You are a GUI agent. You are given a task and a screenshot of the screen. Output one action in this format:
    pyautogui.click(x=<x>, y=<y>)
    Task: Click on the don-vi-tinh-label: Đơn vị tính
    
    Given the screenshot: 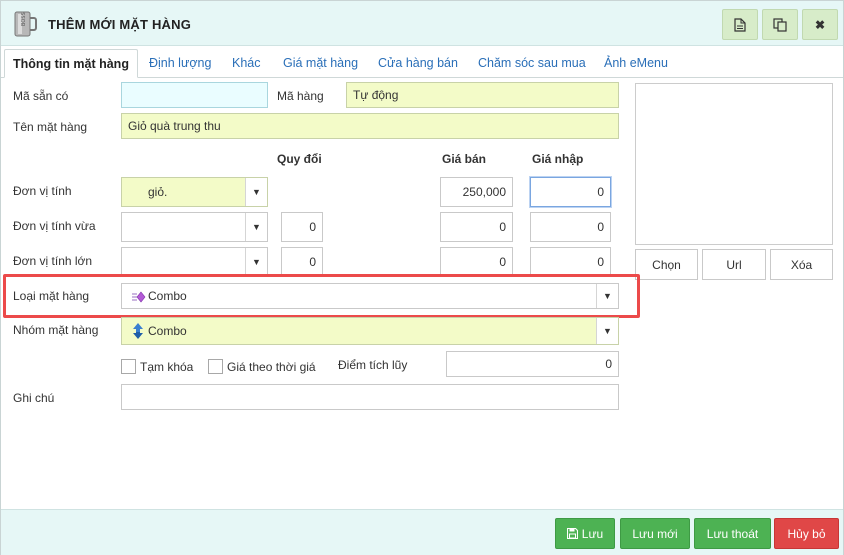 What is the action you would take?
    pyautogui.click(x=42, y=191)
    